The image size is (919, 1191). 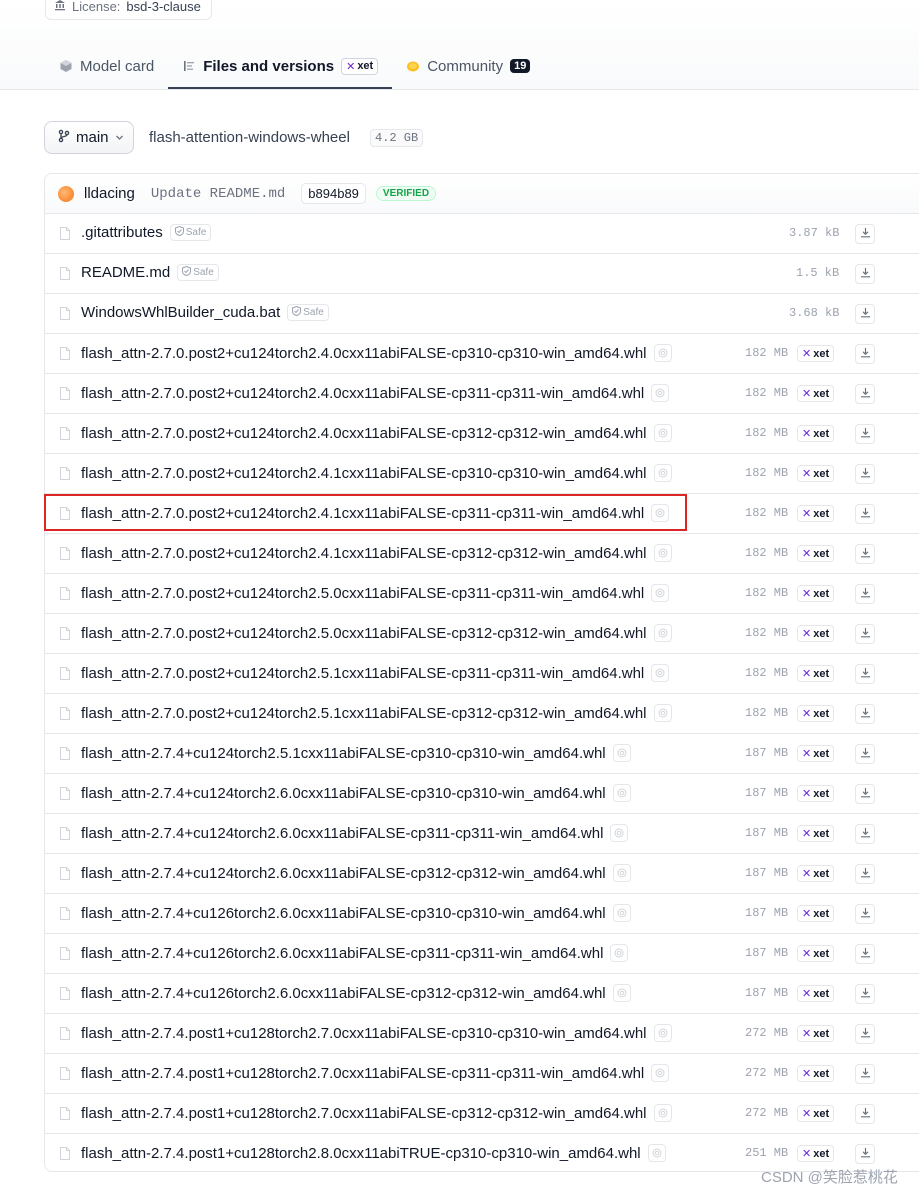 What do you see at coordinates (180, 312) in the screenshot?
I see `file-name: WindowsWhlBuilder_cuda.bat` at bounding box center [180, 312].